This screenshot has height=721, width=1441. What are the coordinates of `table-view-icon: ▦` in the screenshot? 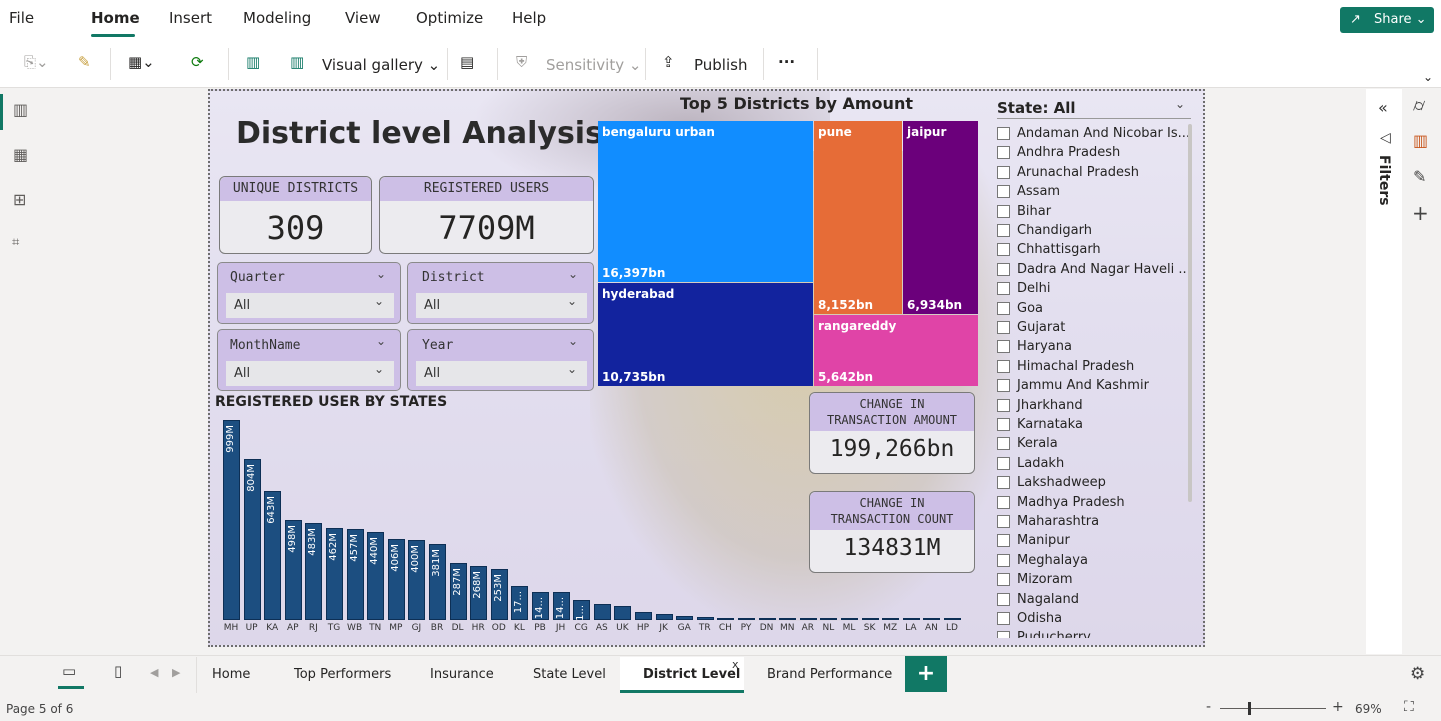 It's located at (20, 154).